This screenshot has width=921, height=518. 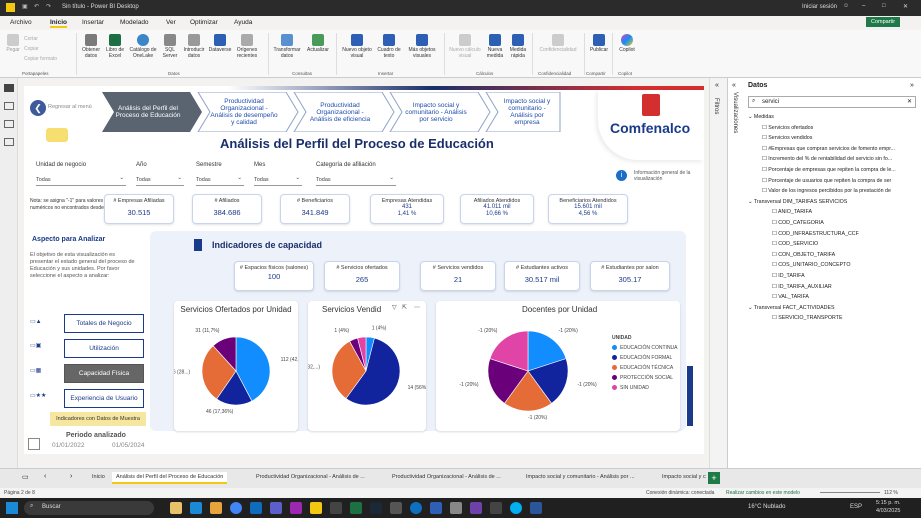 I want to click on filter-icon: ▽, so click(x=394, y=307).